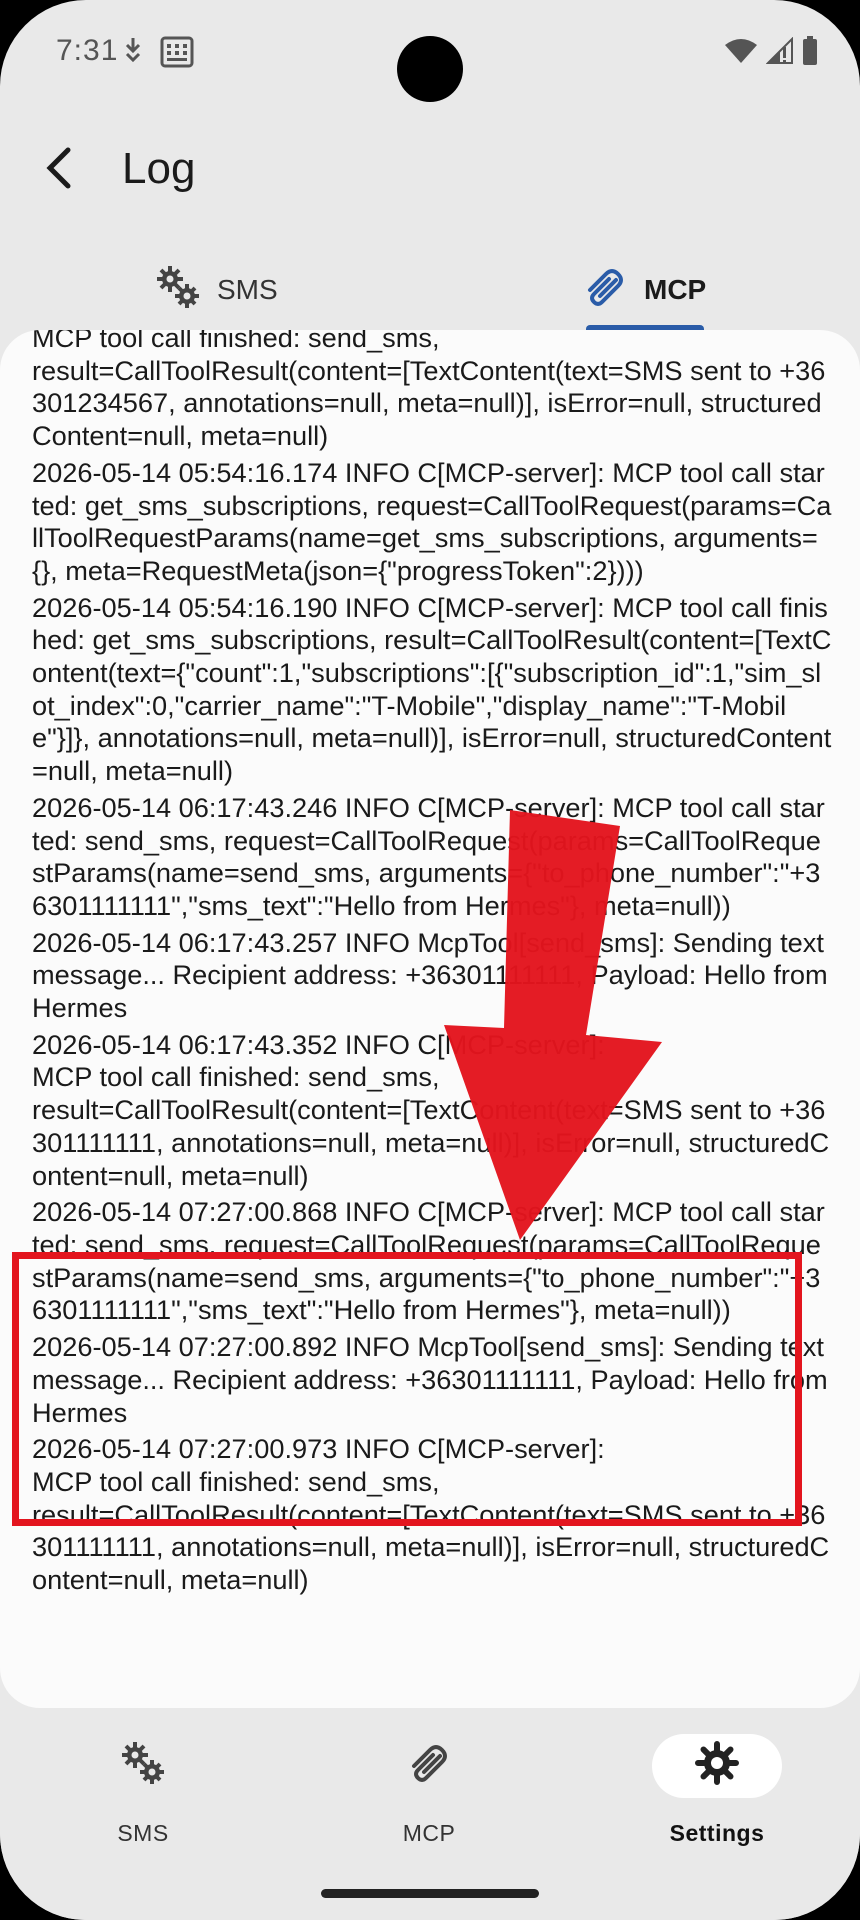 The image size is (860, 1920). What do you see at coordinates (216, 290) in the screenshot?
I see `tab-sms: SMS` at bounding box center [216, 290].